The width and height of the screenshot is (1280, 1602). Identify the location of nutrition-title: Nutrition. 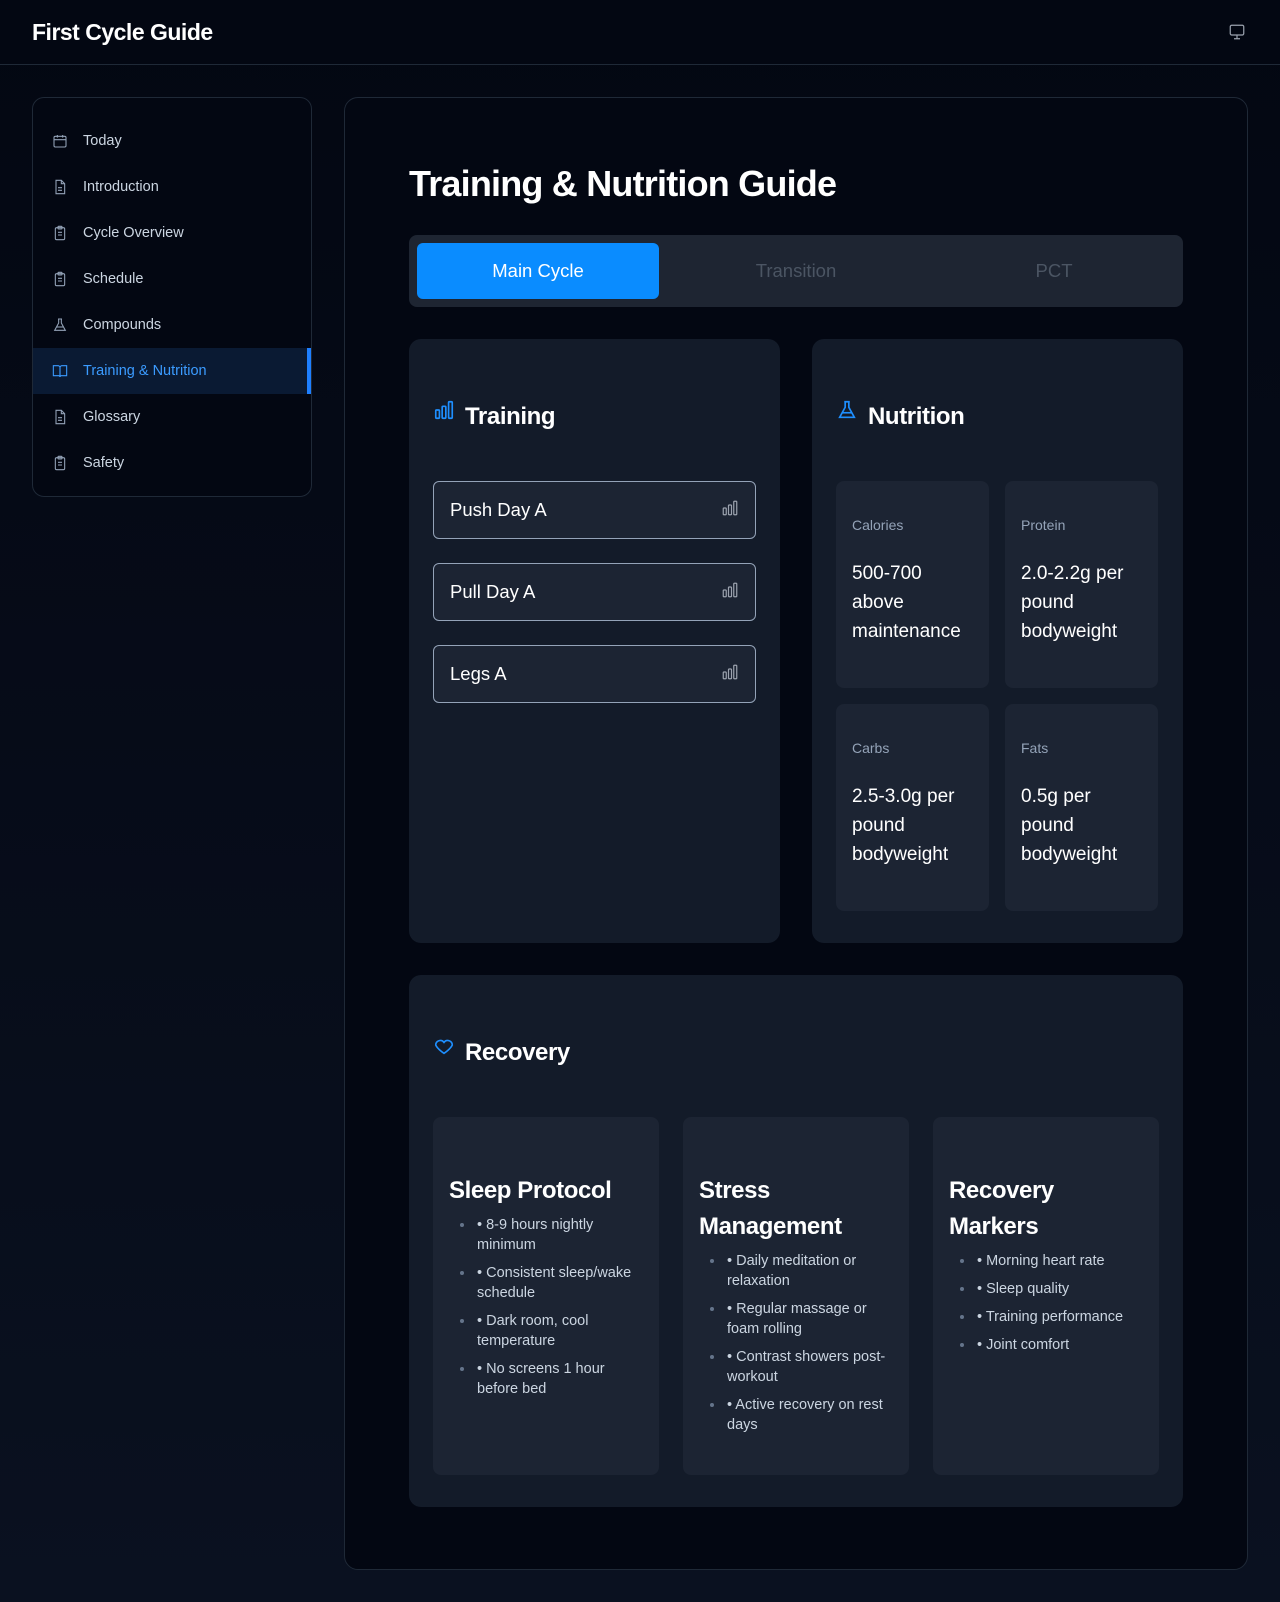
(916, 416).